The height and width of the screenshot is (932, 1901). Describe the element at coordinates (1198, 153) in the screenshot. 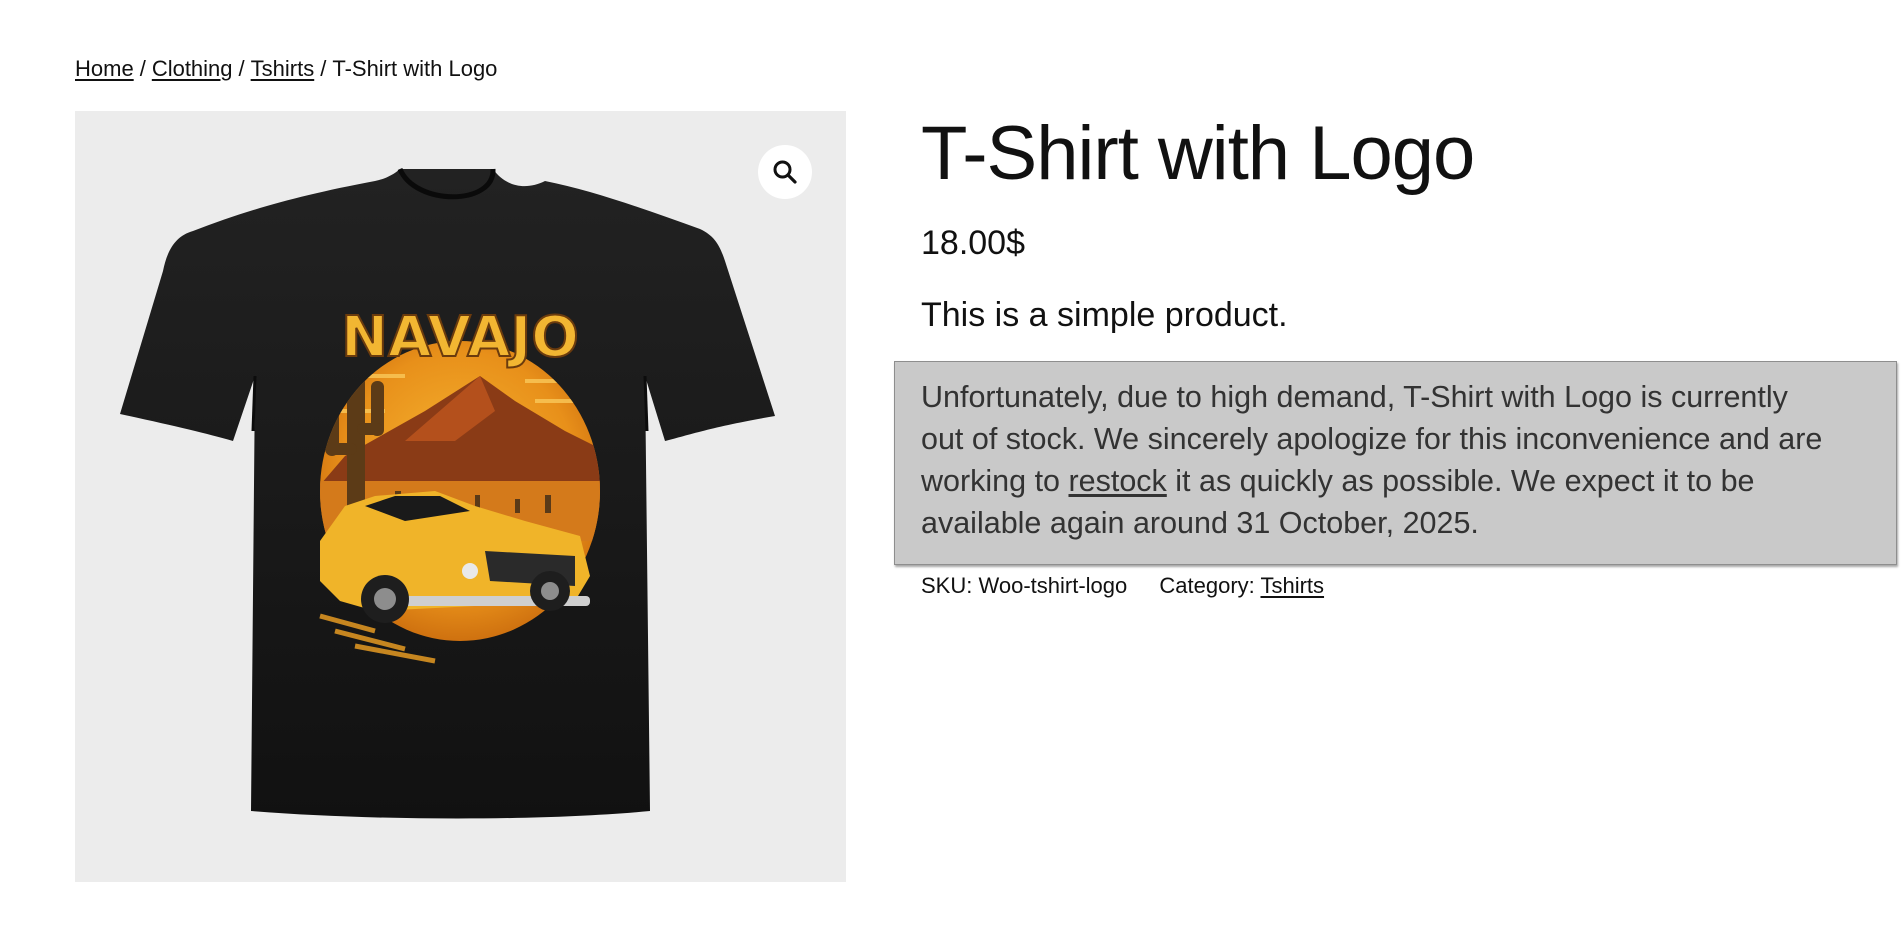

I see `product-title: T-Shirt with Logo` at that location.